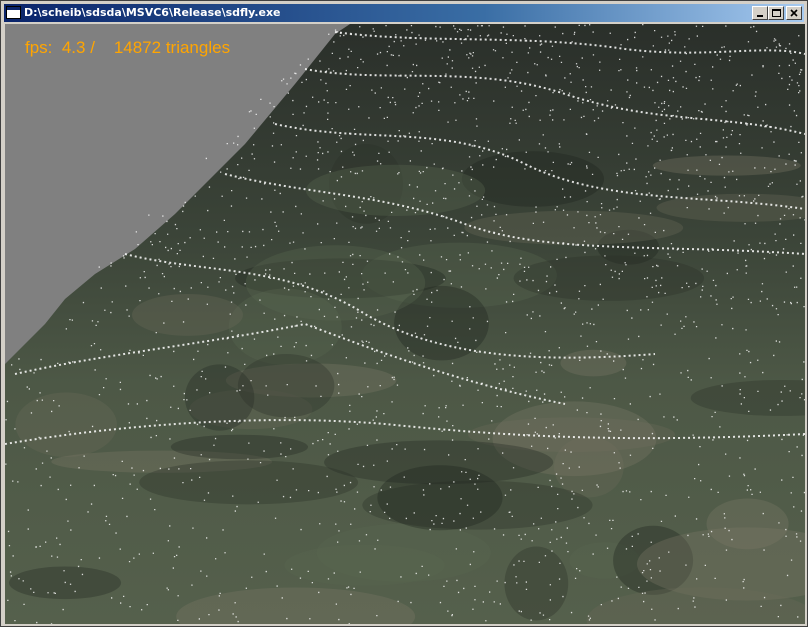 The image size is (808, 627). I want to click on minimize-button, so click(760, 13).